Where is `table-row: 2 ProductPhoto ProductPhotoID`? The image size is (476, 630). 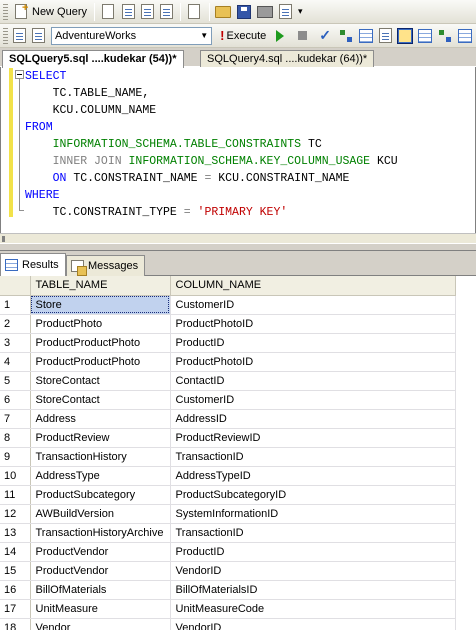
table-row: 2 ProductPhoto ProductPhotoID is located at coordinates (228, 324).